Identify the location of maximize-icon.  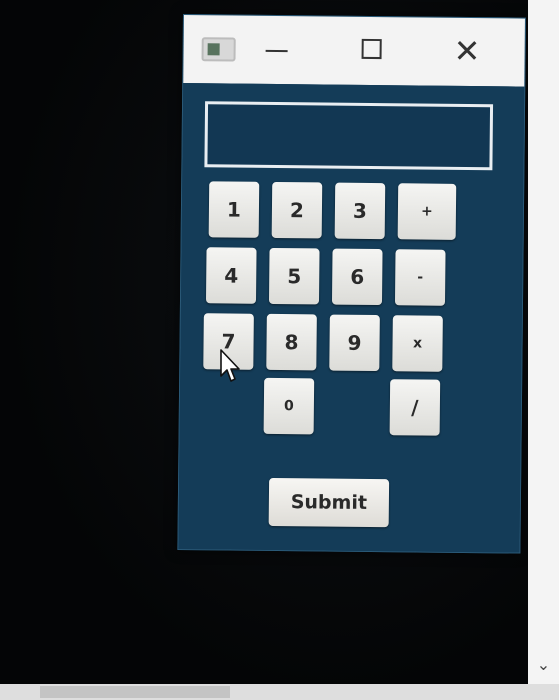
(371, 49).